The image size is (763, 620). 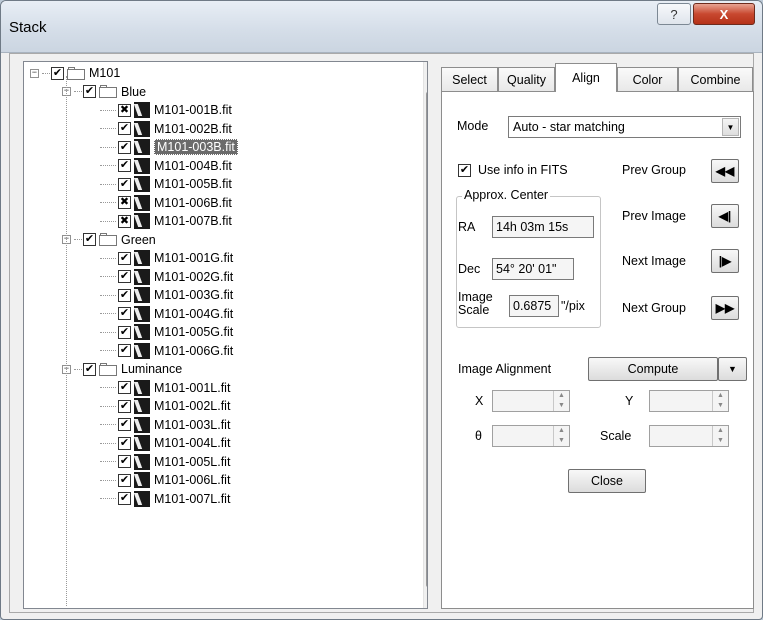 I want to click on scale-spinner: ▲ ▼, so click(x=689, y=436).